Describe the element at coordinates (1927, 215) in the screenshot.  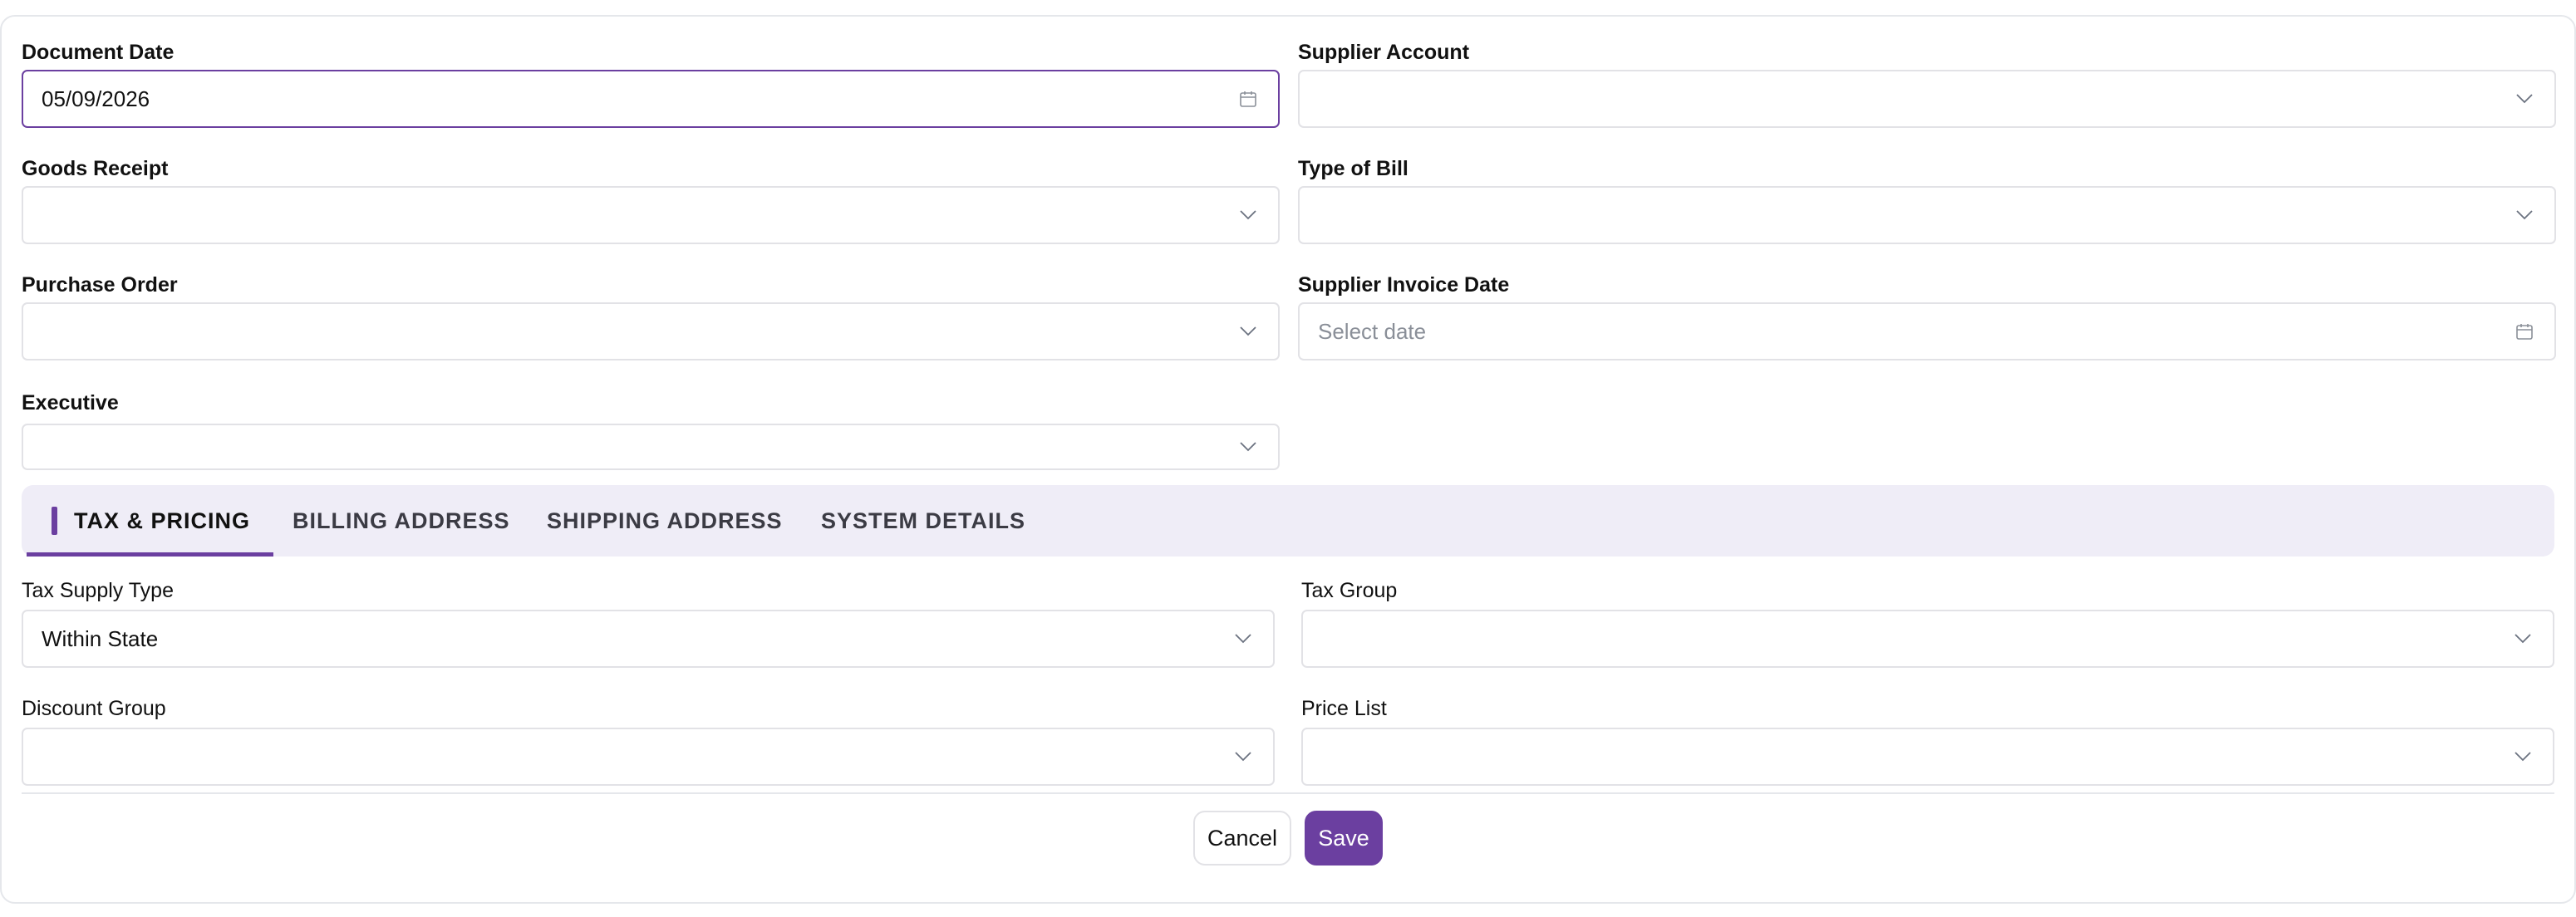
I see `type-of-bill-select` at that location.